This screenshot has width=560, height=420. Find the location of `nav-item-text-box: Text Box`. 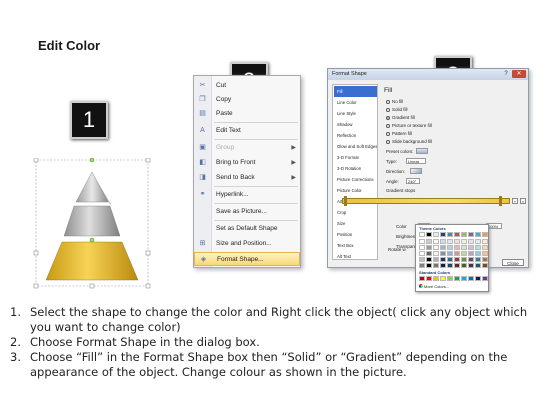

nav-item-text-box: Text Box is located at coordinates (355, 245).